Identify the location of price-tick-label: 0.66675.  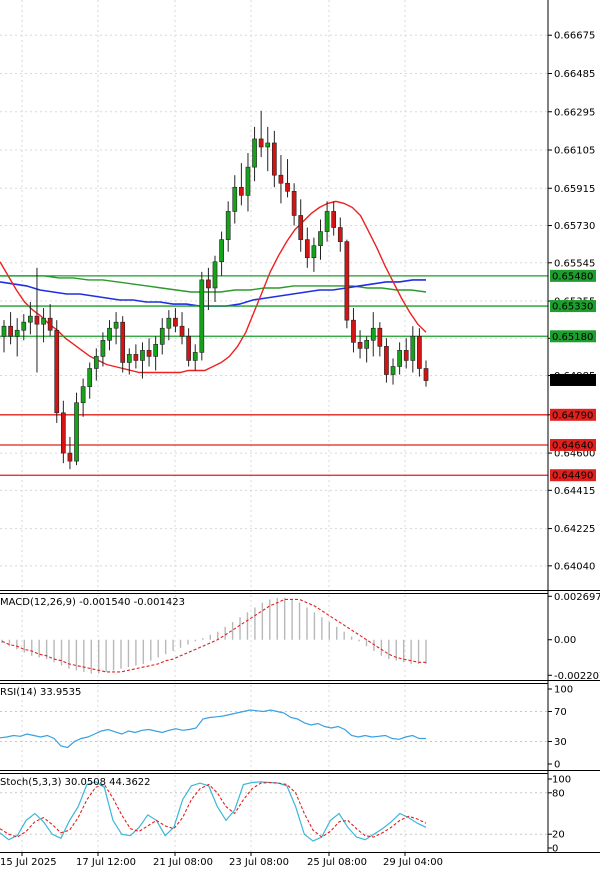
(574, 36).